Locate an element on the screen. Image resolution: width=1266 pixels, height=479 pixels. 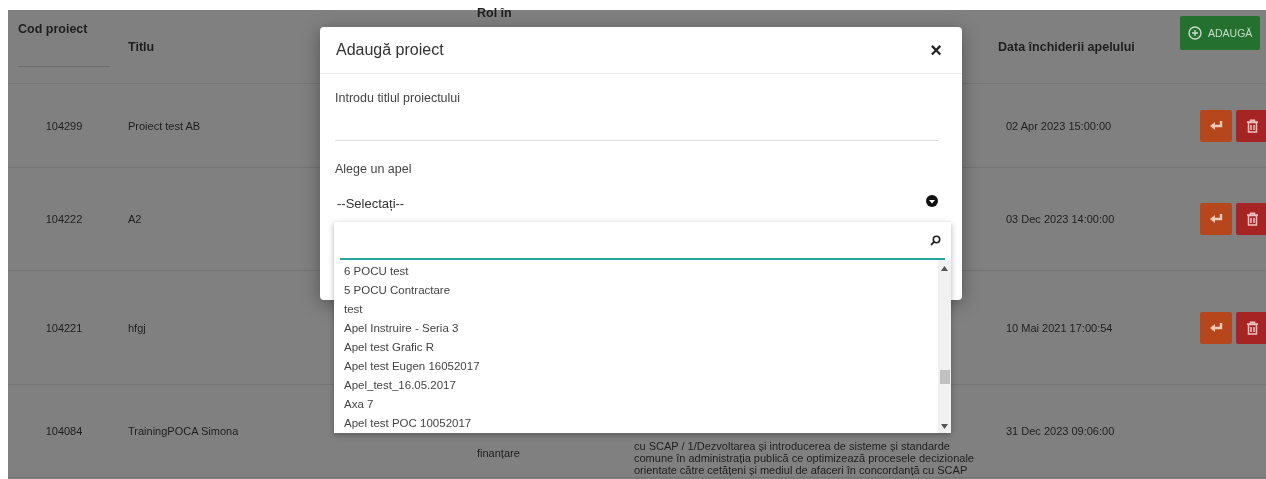
dropdown-option: Apel_test_16.05.2017 is located at coordinates (636, 385).